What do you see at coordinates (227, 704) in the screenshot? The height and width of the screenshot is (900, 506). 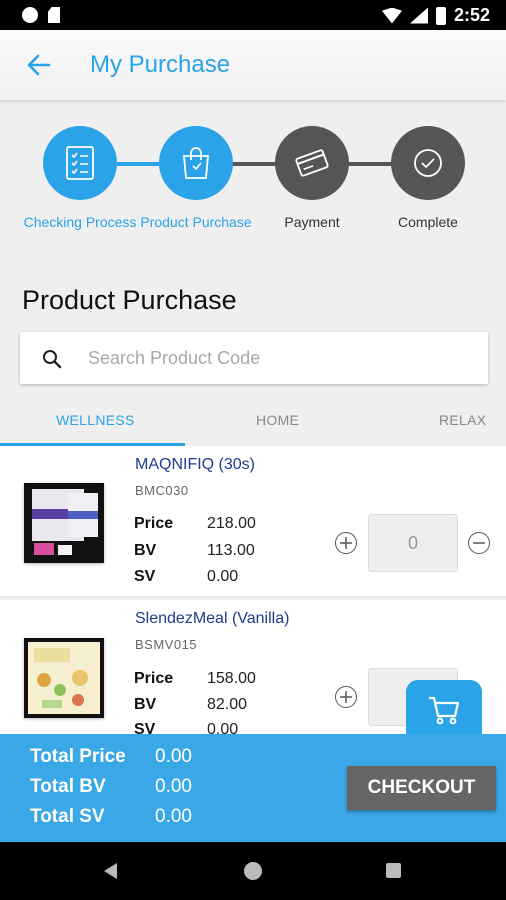 I see `bv-value: 82.00` at bounding box center [227, 704].